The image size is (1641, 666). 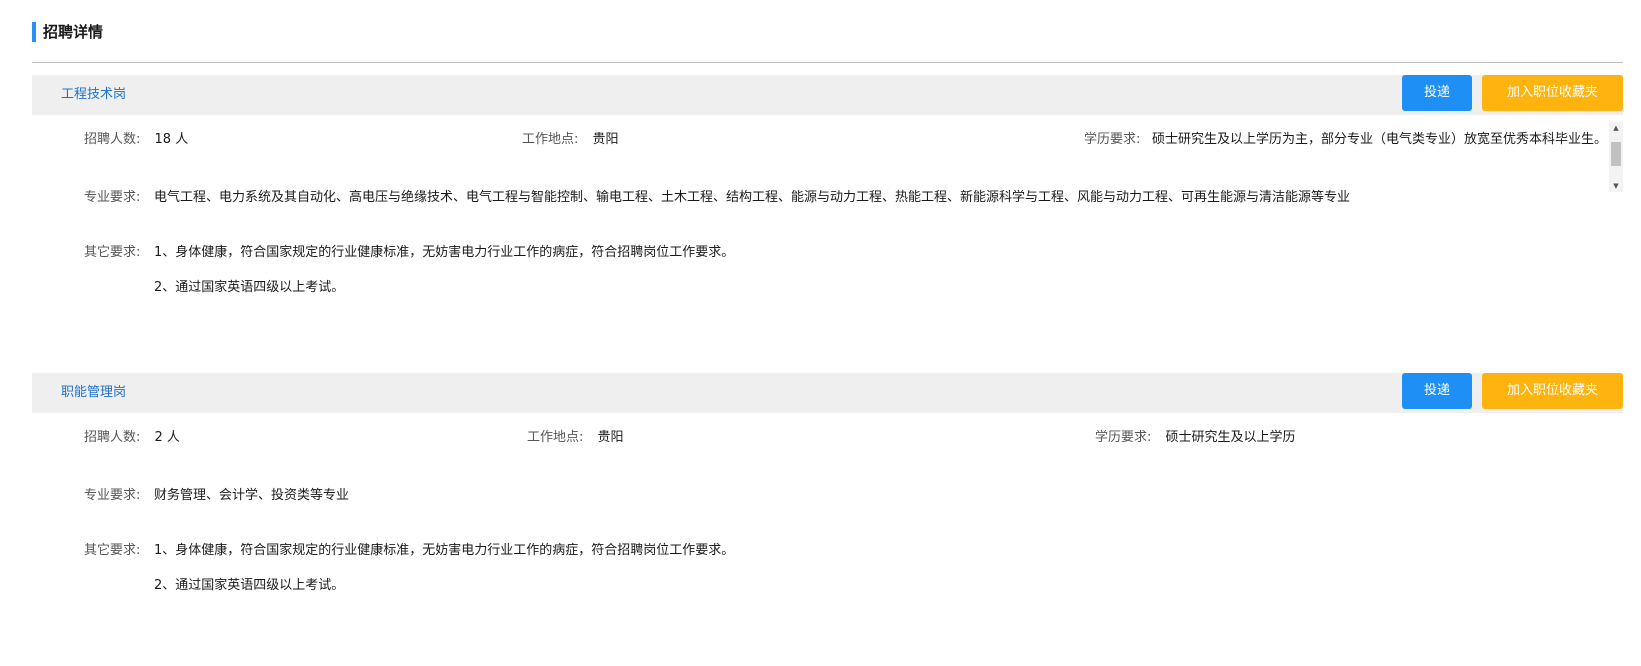 What do you see at coordinates (1230, 437) in the screenshot?
I see `education-value: 硕士研究生及以上学历` at bounding box center [1230, 437].